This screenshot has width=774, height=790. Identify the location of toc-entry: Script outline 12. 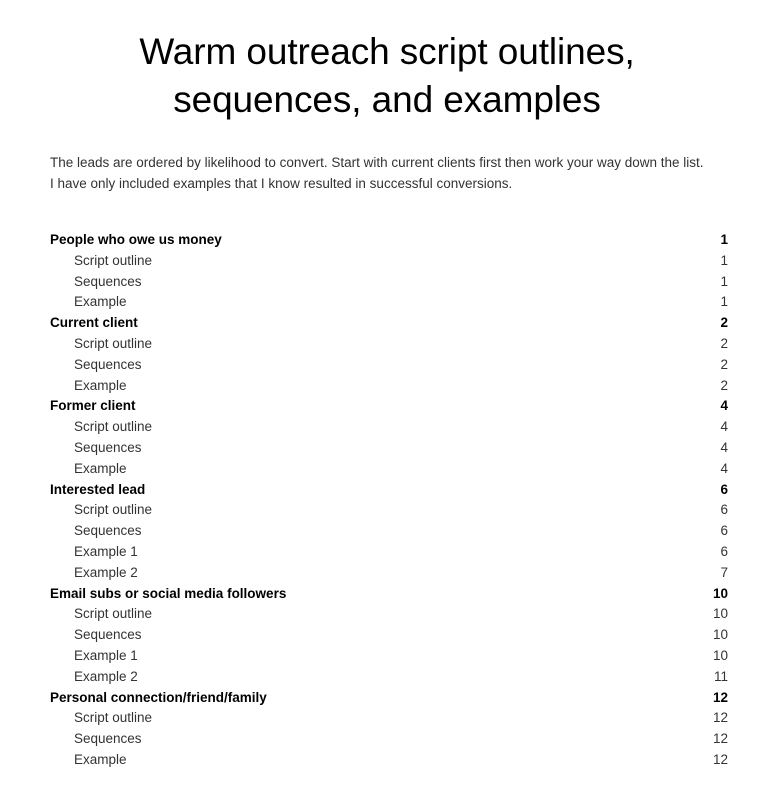
(387, 718).